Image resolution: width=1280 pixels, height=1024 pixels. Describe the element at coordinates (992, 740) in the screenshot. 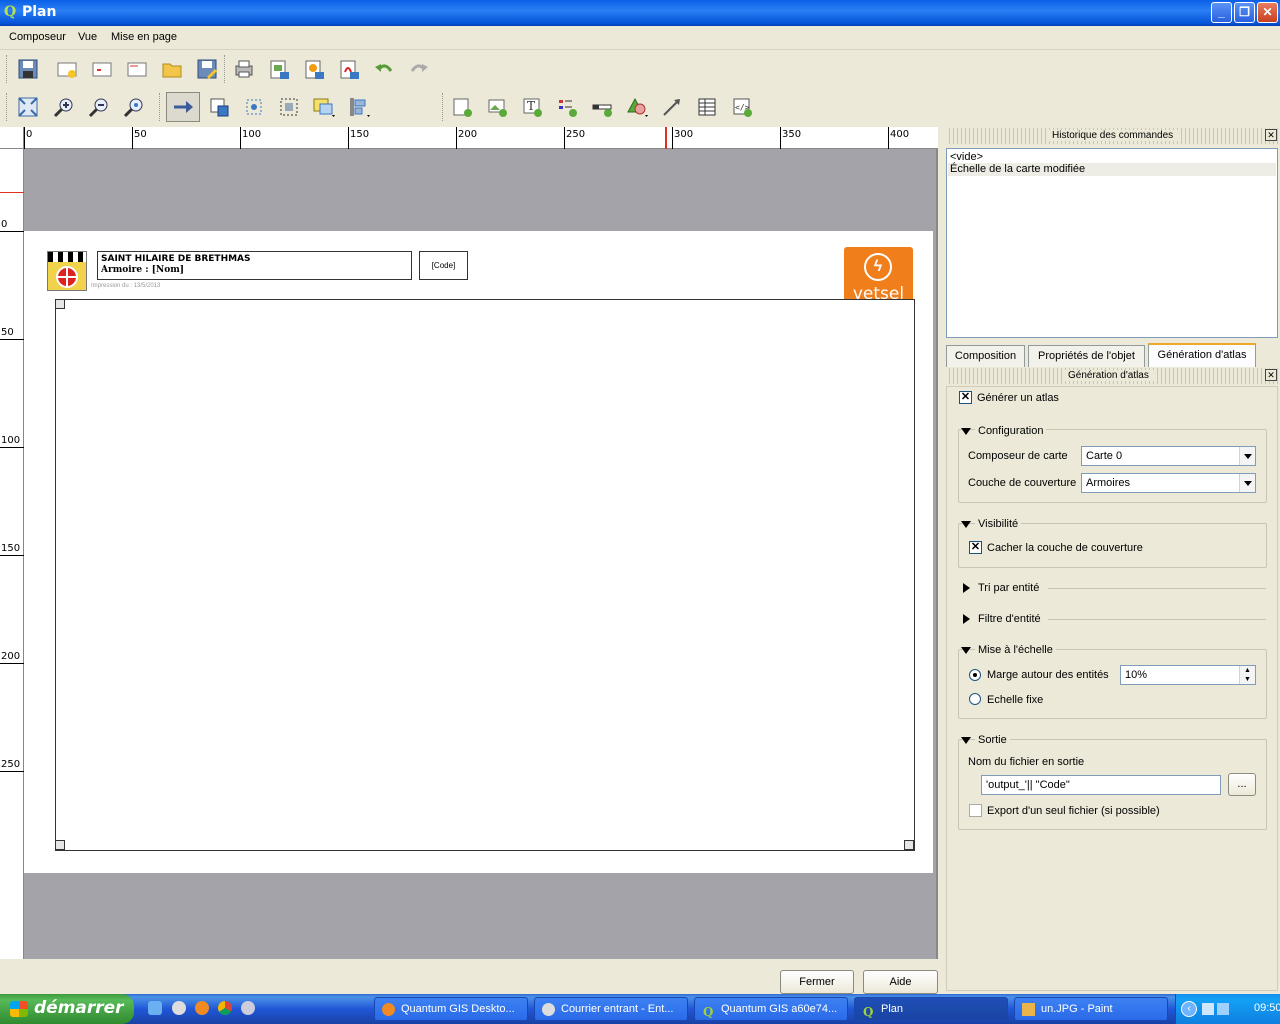

I see `output-title: Sortie` at that location.